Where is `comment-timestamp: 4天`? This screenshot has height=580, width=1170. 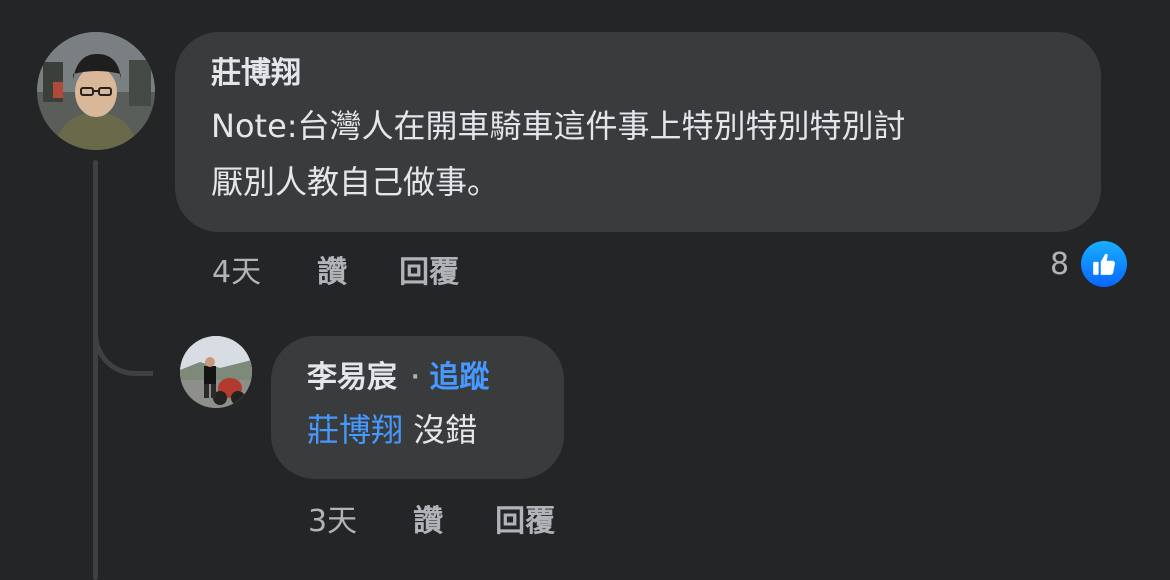
comment-timestamp: 4天 is located at coordinates (236, 269).